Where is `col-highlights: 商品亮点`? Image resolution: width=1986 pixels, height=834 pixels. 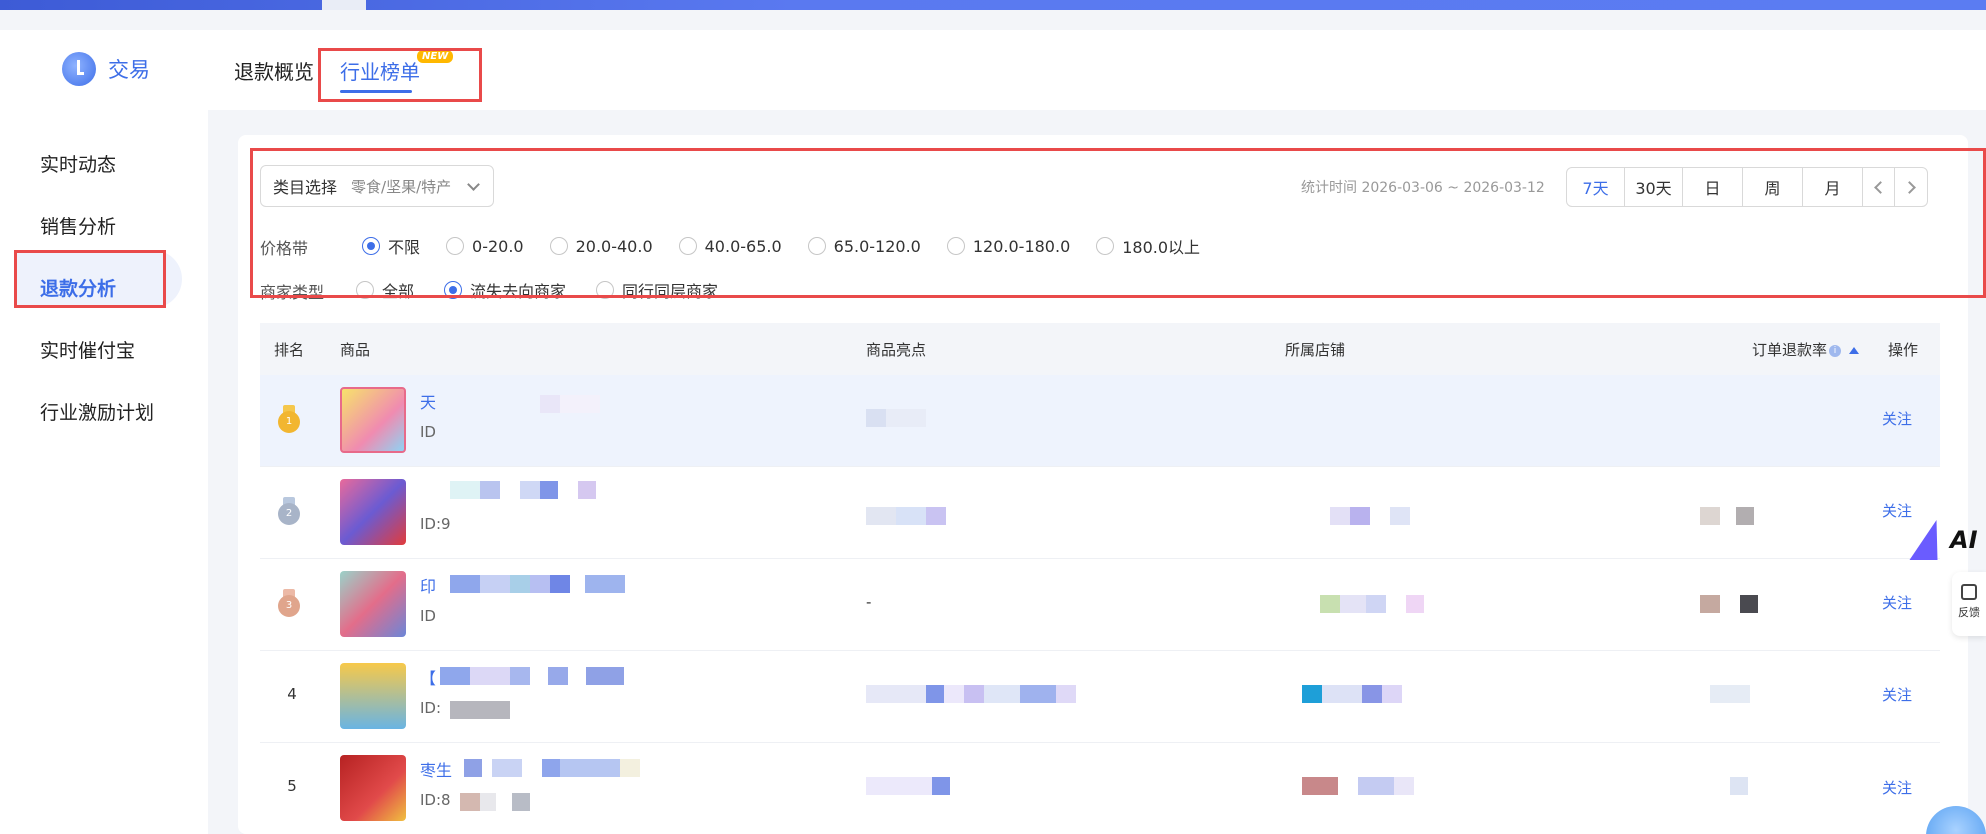 col-highlights: 商品亮点 is located at coordinates (896, 350).